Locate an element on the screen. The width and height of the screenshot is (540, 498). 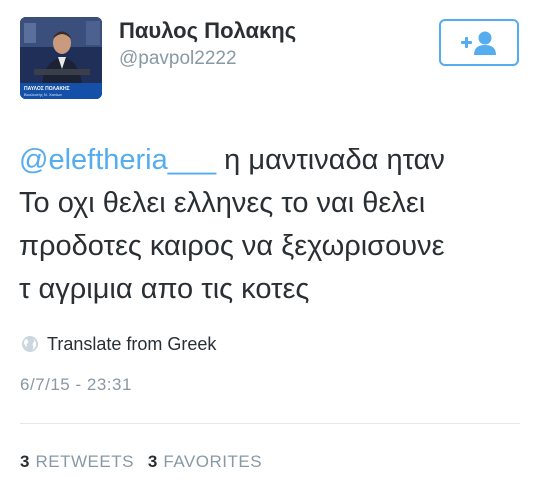
user-handle: @pavpol2222 is located at coordinates (178, 59).